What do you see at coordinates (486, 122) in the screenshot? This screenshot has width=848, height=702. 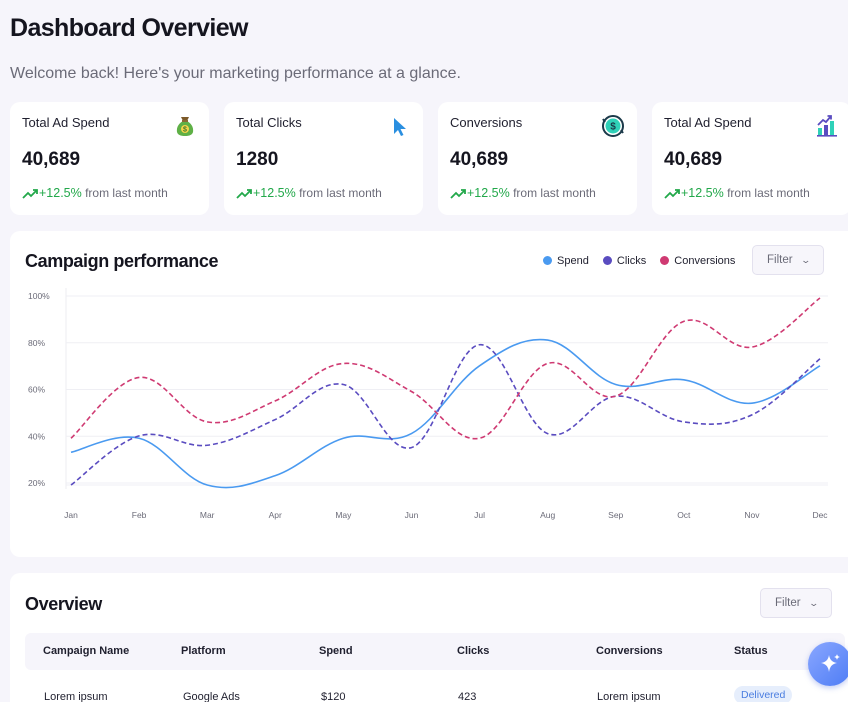 I see `card-label: Conversions` at bounding box center [486, 122].